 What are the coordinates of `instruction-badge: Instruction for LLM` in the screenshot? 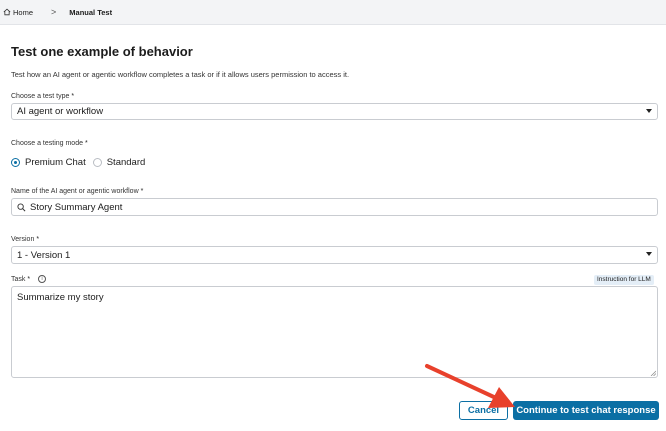 It's located at (624, 280).